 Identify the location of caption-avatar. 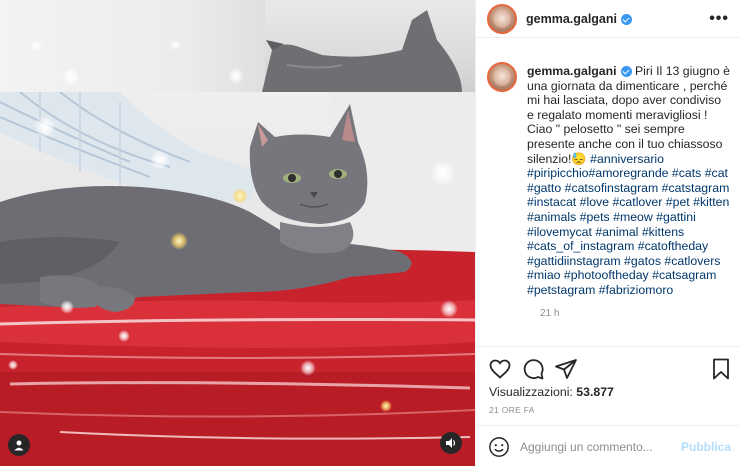
(502, 77).